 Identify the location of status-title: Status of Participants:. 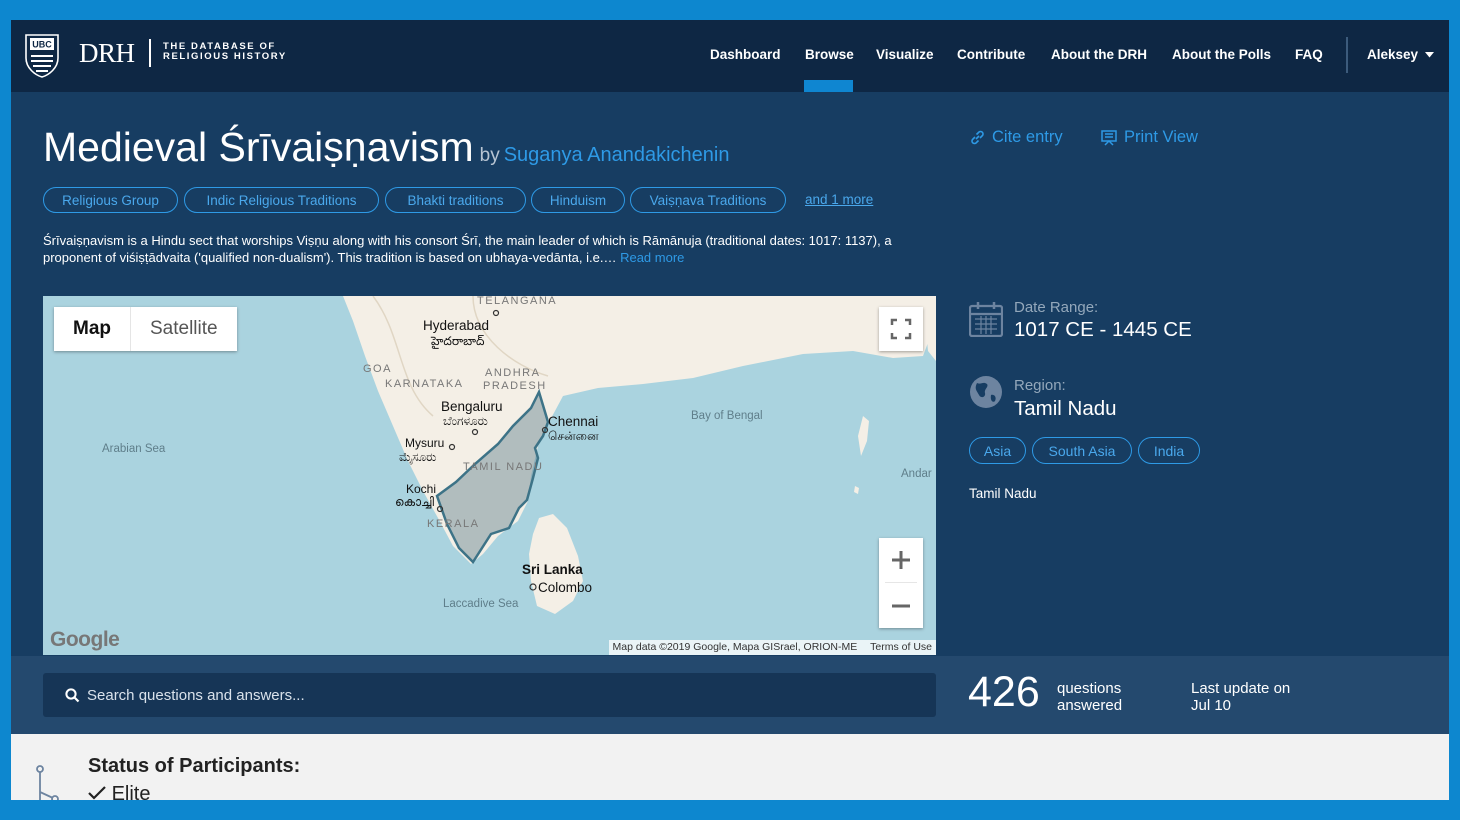
(194, 766).